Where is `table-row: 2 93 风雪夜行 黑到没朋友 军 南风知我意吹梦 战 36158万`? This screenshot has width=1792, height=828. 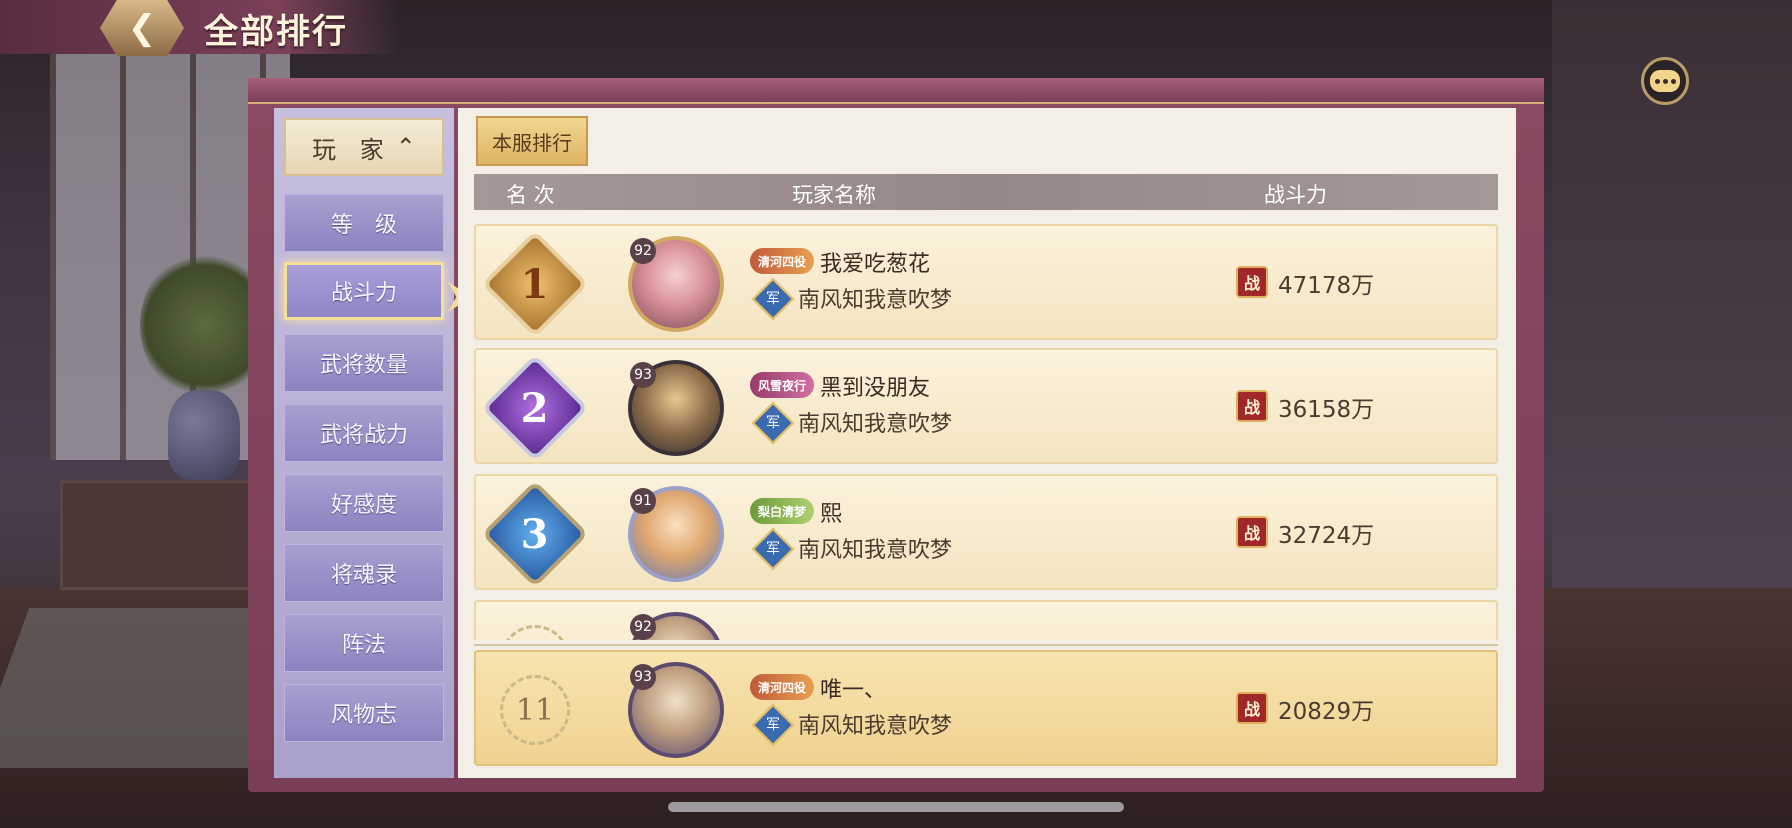
table-row: 2 93 风雪夜行 黑到没朋友 军 南风知我意吹梦 战 36158万 is located at coordinates (986, 406).